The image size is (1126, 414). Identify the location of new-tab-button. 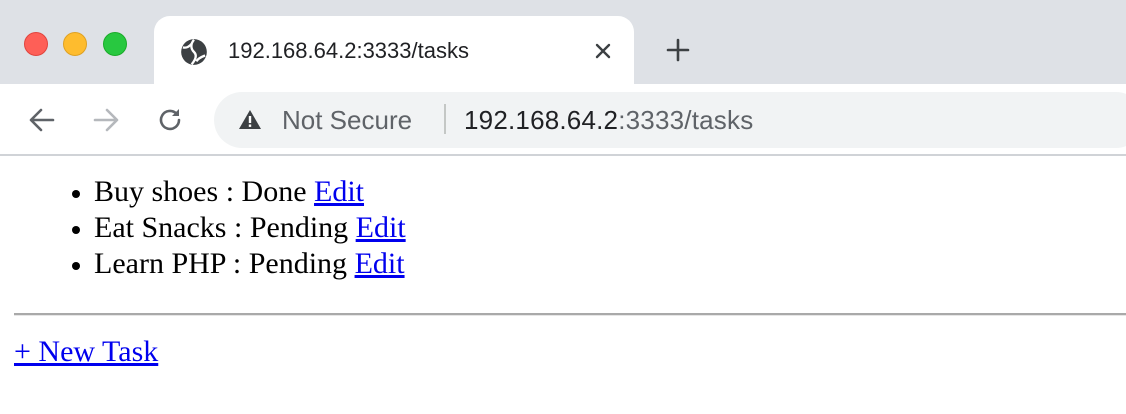
(678, 50).